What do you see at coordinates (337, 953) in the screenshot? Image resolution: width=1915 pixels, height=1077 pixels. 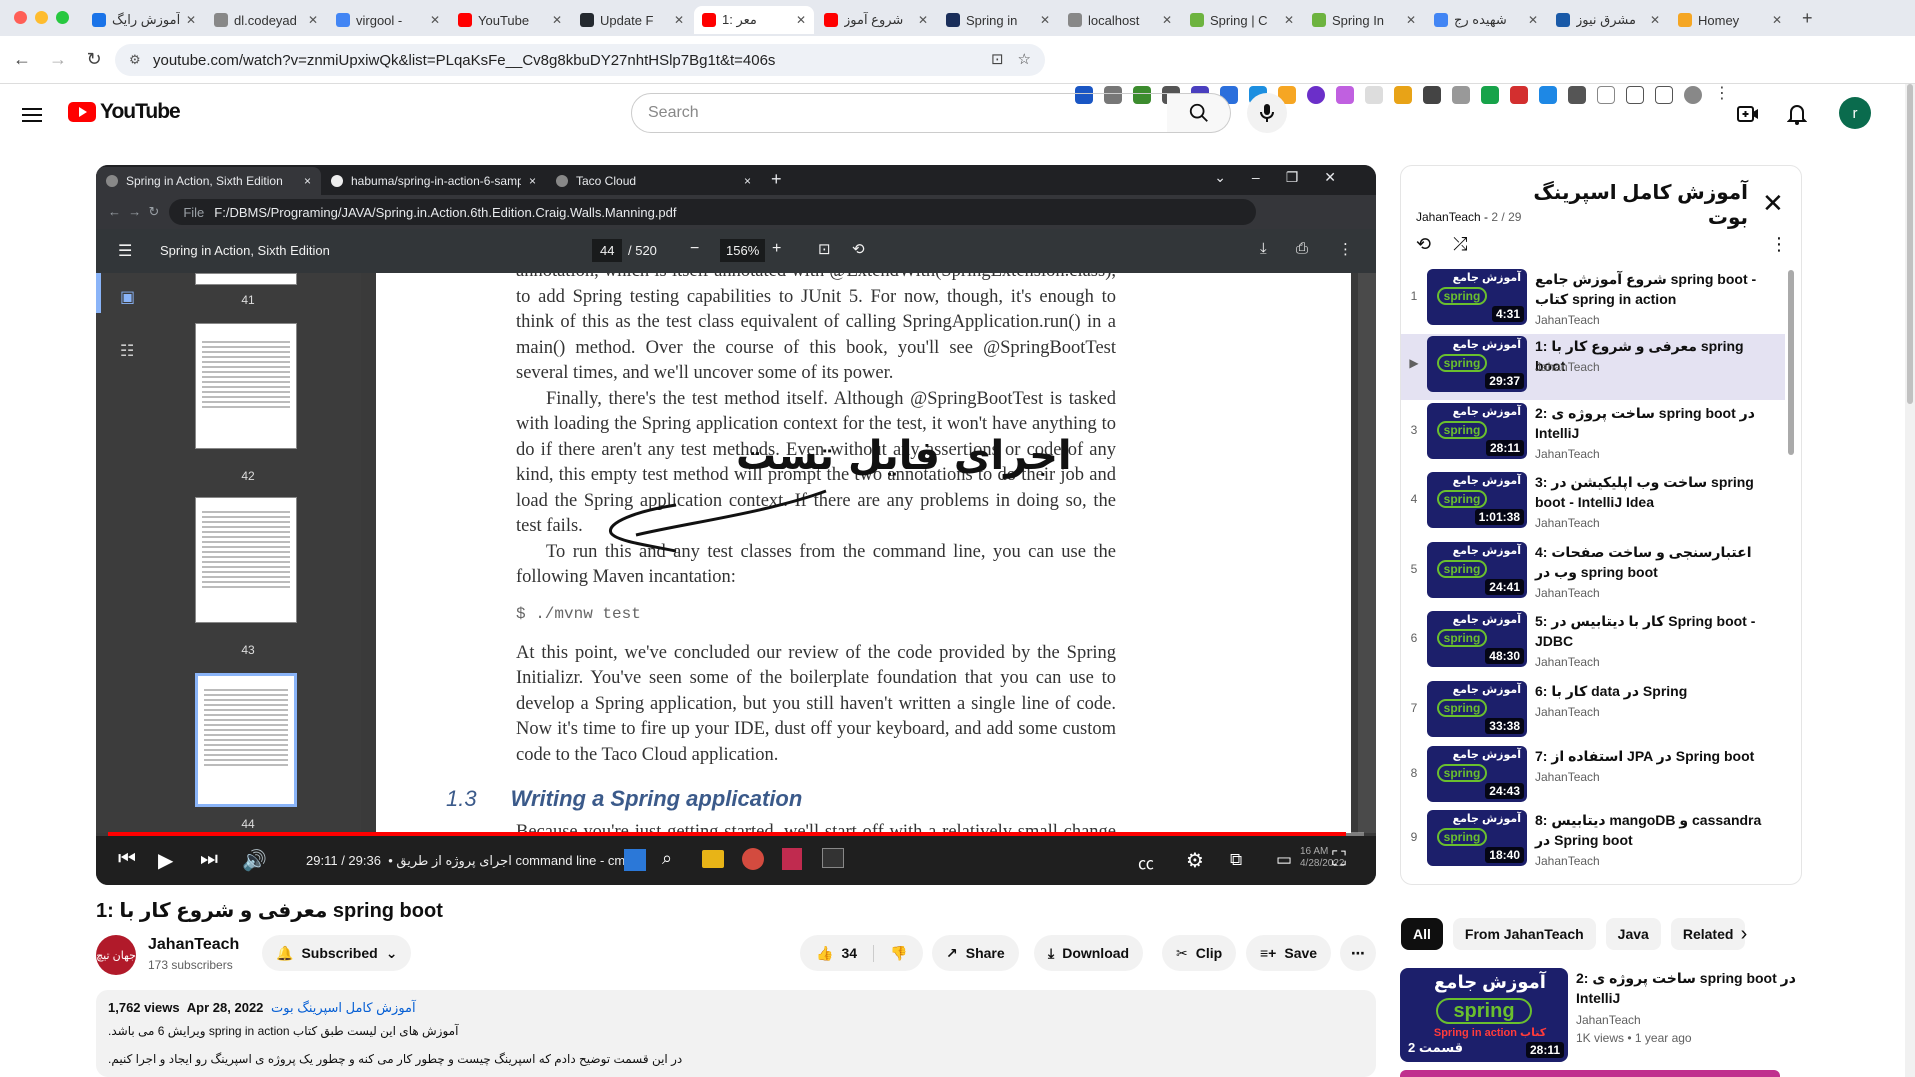 I see `subscribed-button: 🔔 Subscribed ⌄` at bounding box center [337, 953].